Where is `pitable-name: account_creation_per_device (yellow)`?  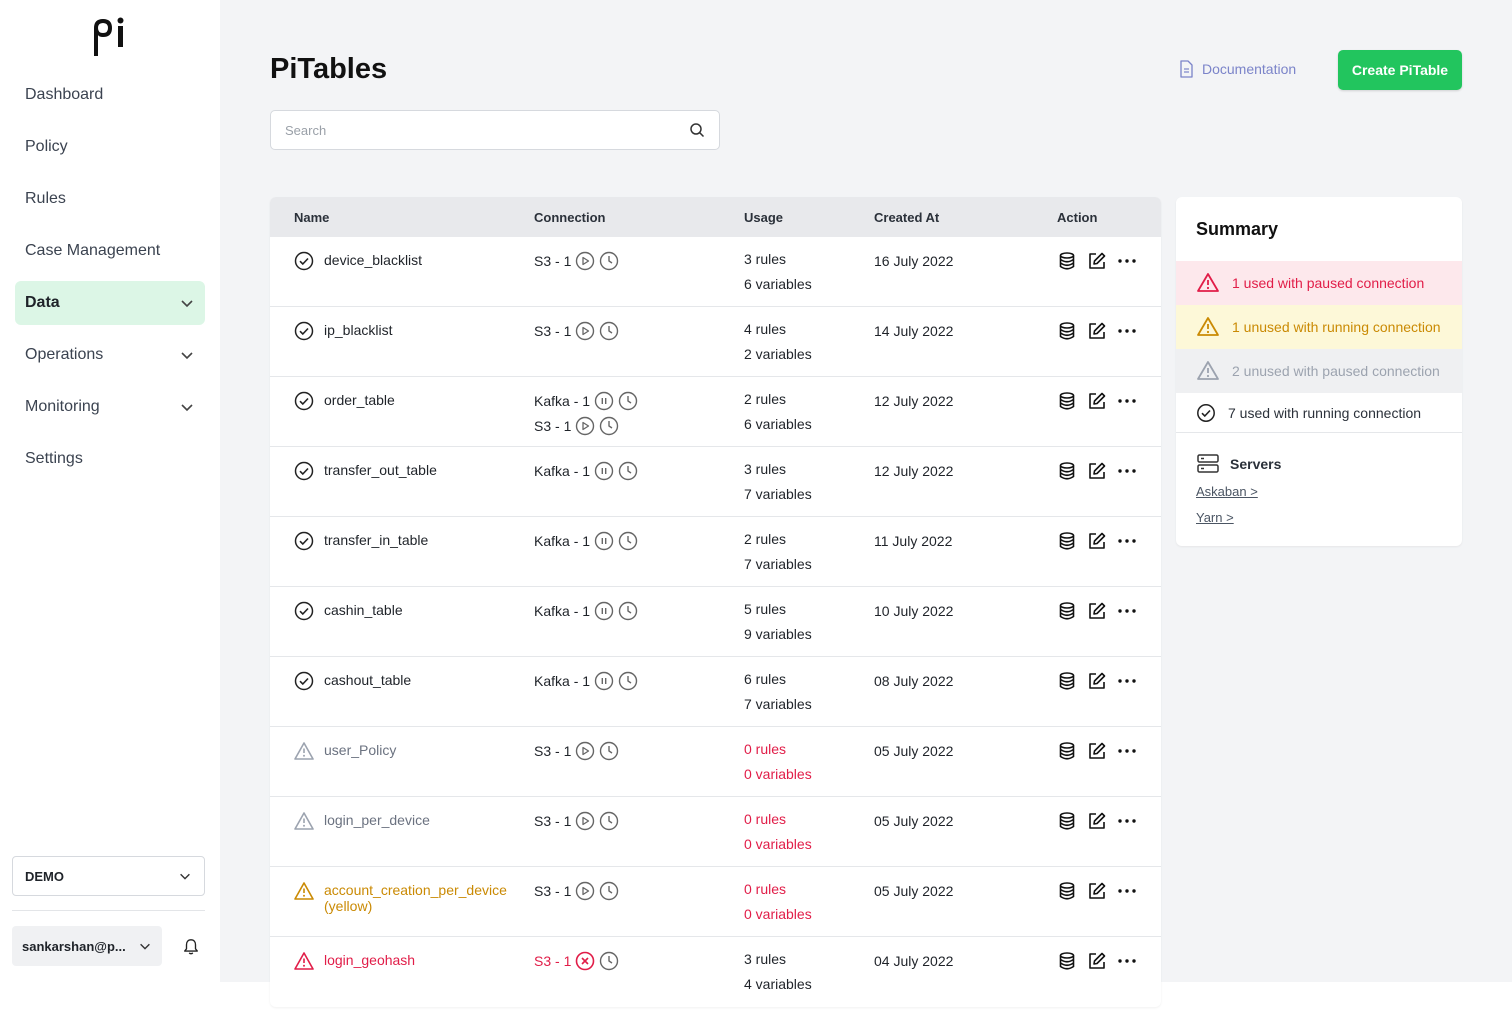 pitable-name: account_creation_per_device (yellow) is located at coordinates (424, 897).